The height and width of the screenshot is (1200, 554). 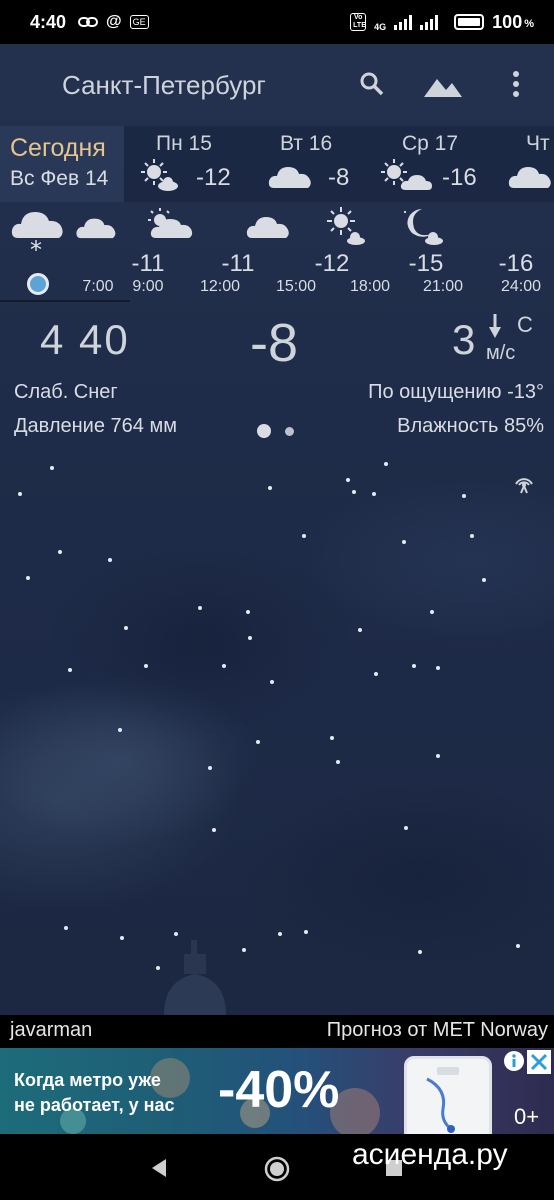 What do you see at coordinates (442, 1100) in the screenshot?
I see `map-route-icon` at bounding box center [442, 1100].